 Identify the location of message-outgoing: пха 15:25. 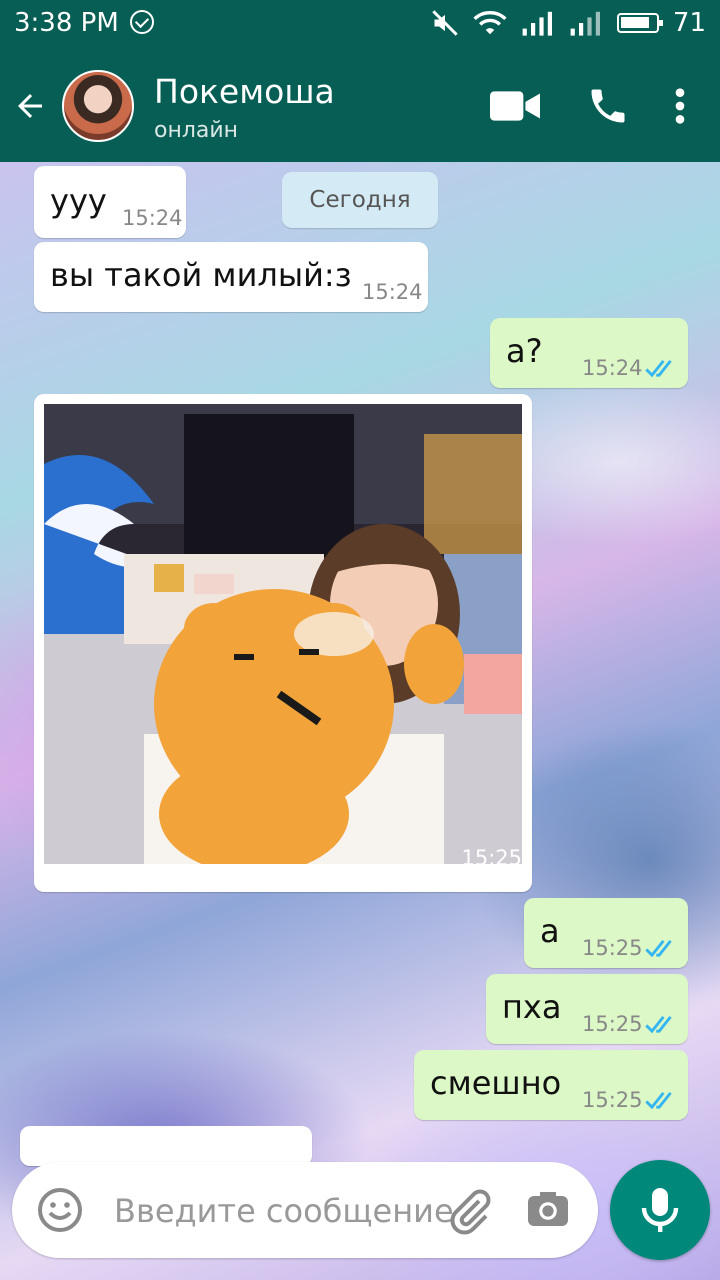
(587, 1009).